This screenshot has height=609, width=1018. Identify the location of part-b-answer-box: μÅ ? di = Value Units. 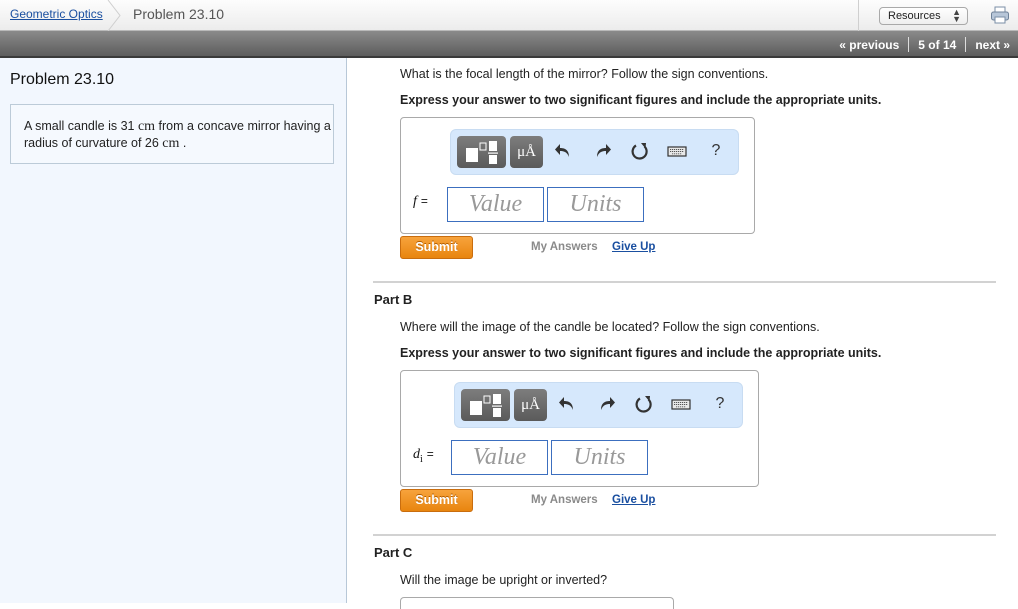
(579, 428).